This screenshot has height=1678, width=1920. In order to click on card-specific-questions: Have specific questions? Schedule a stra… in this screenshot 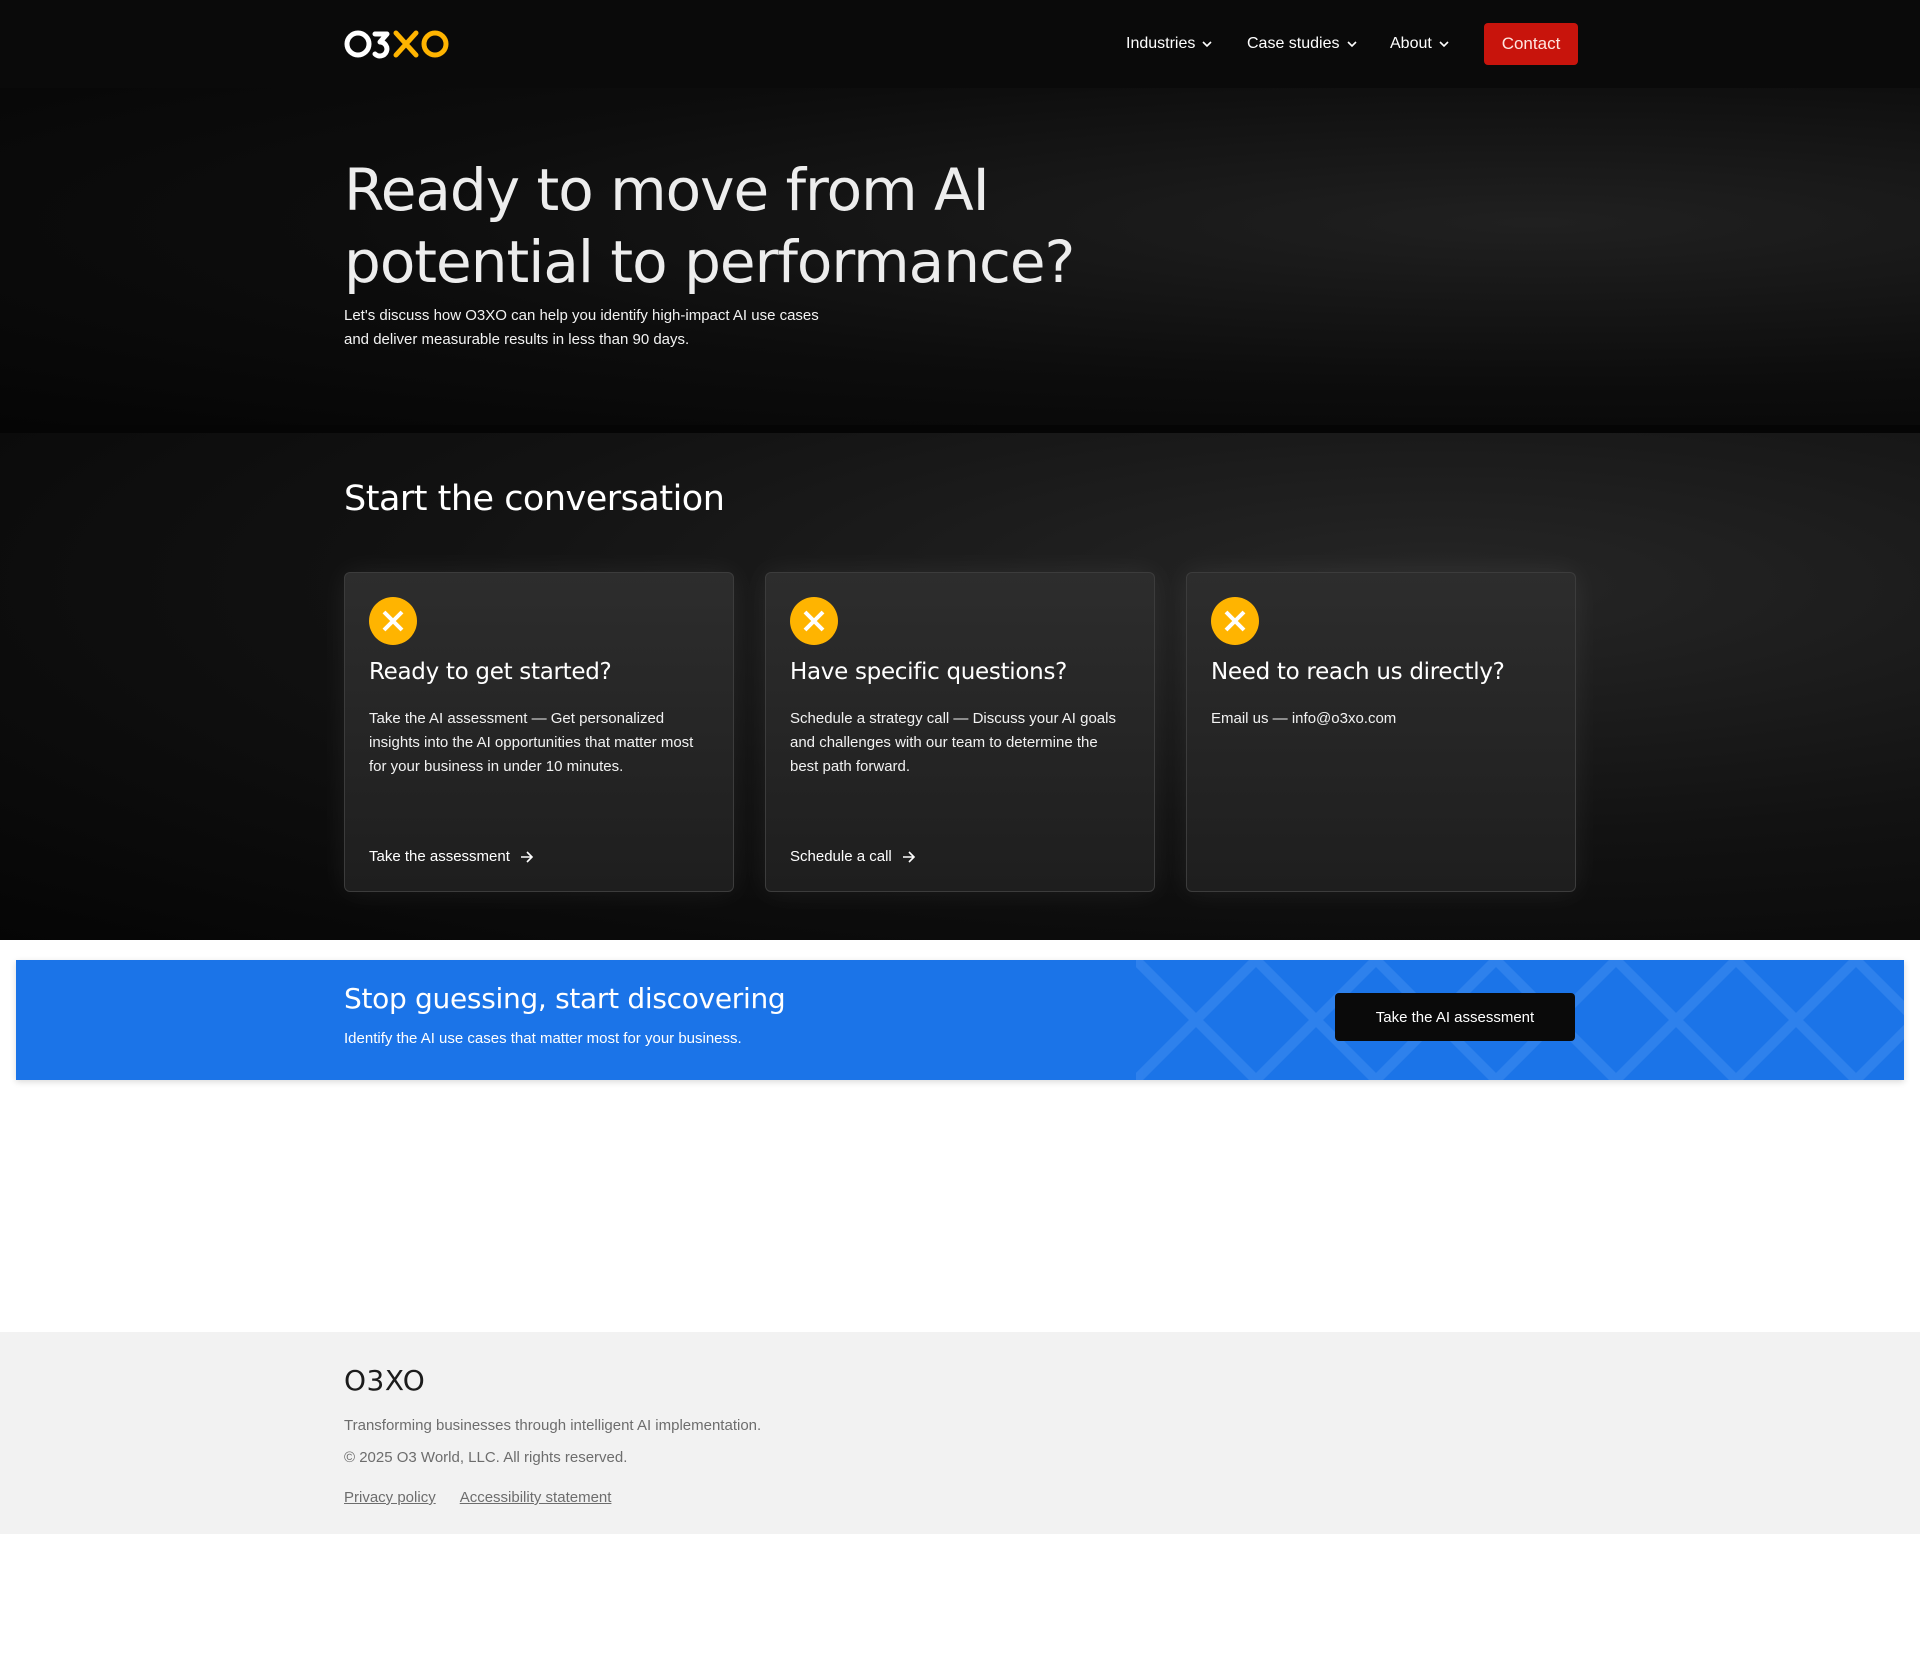, I will do `click(960, 732)`.